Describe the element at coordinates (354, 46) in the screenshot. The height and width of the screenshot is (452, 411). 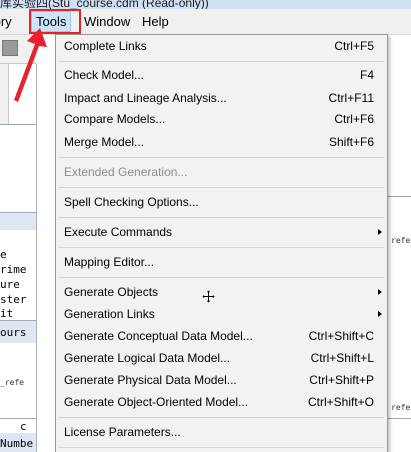
I see `menu-item-shortcut: Ctrl+F5` at that location.